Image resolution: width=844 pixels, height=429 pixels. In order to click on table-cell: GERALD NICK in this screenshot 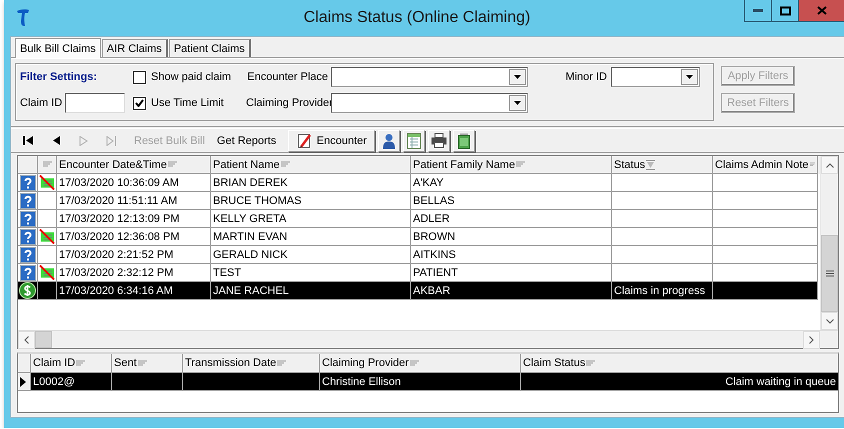, I will do `click(311, 255)`.